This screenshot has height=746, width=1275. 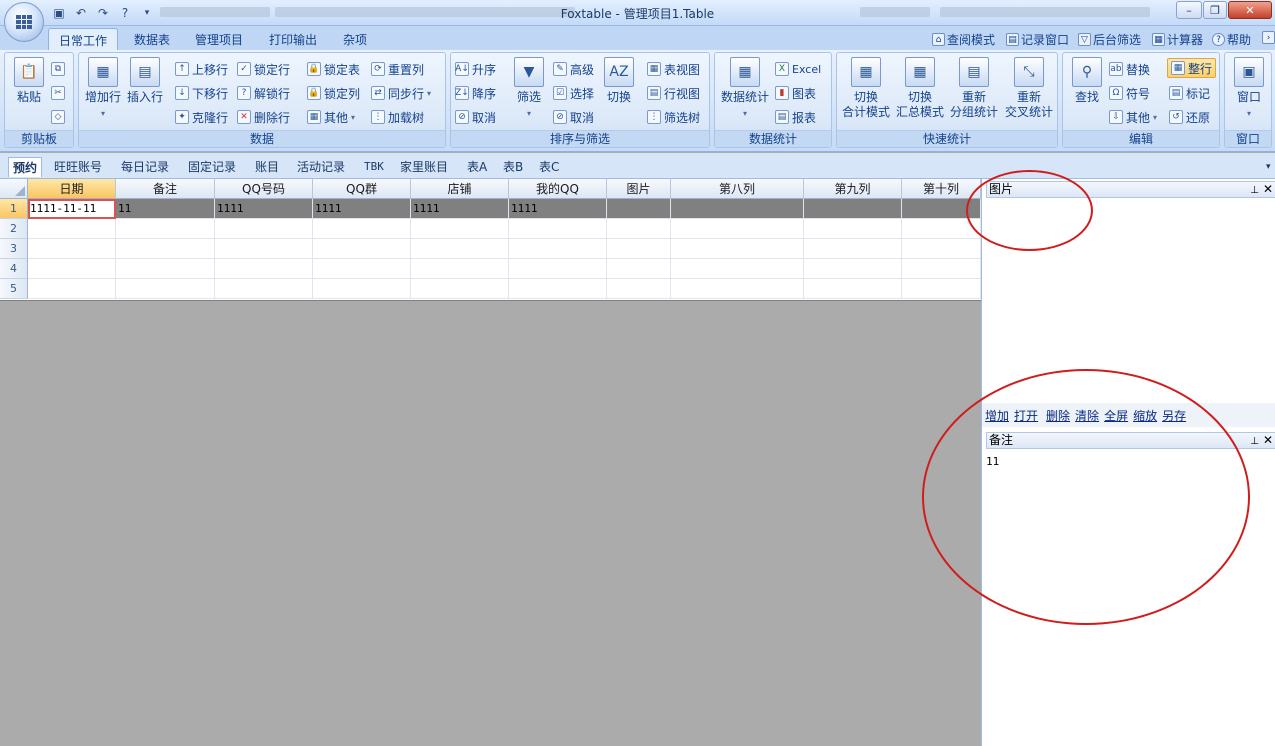 I want to click on sheet-tab-yuyue: 预约, so click(x=25, y=167).